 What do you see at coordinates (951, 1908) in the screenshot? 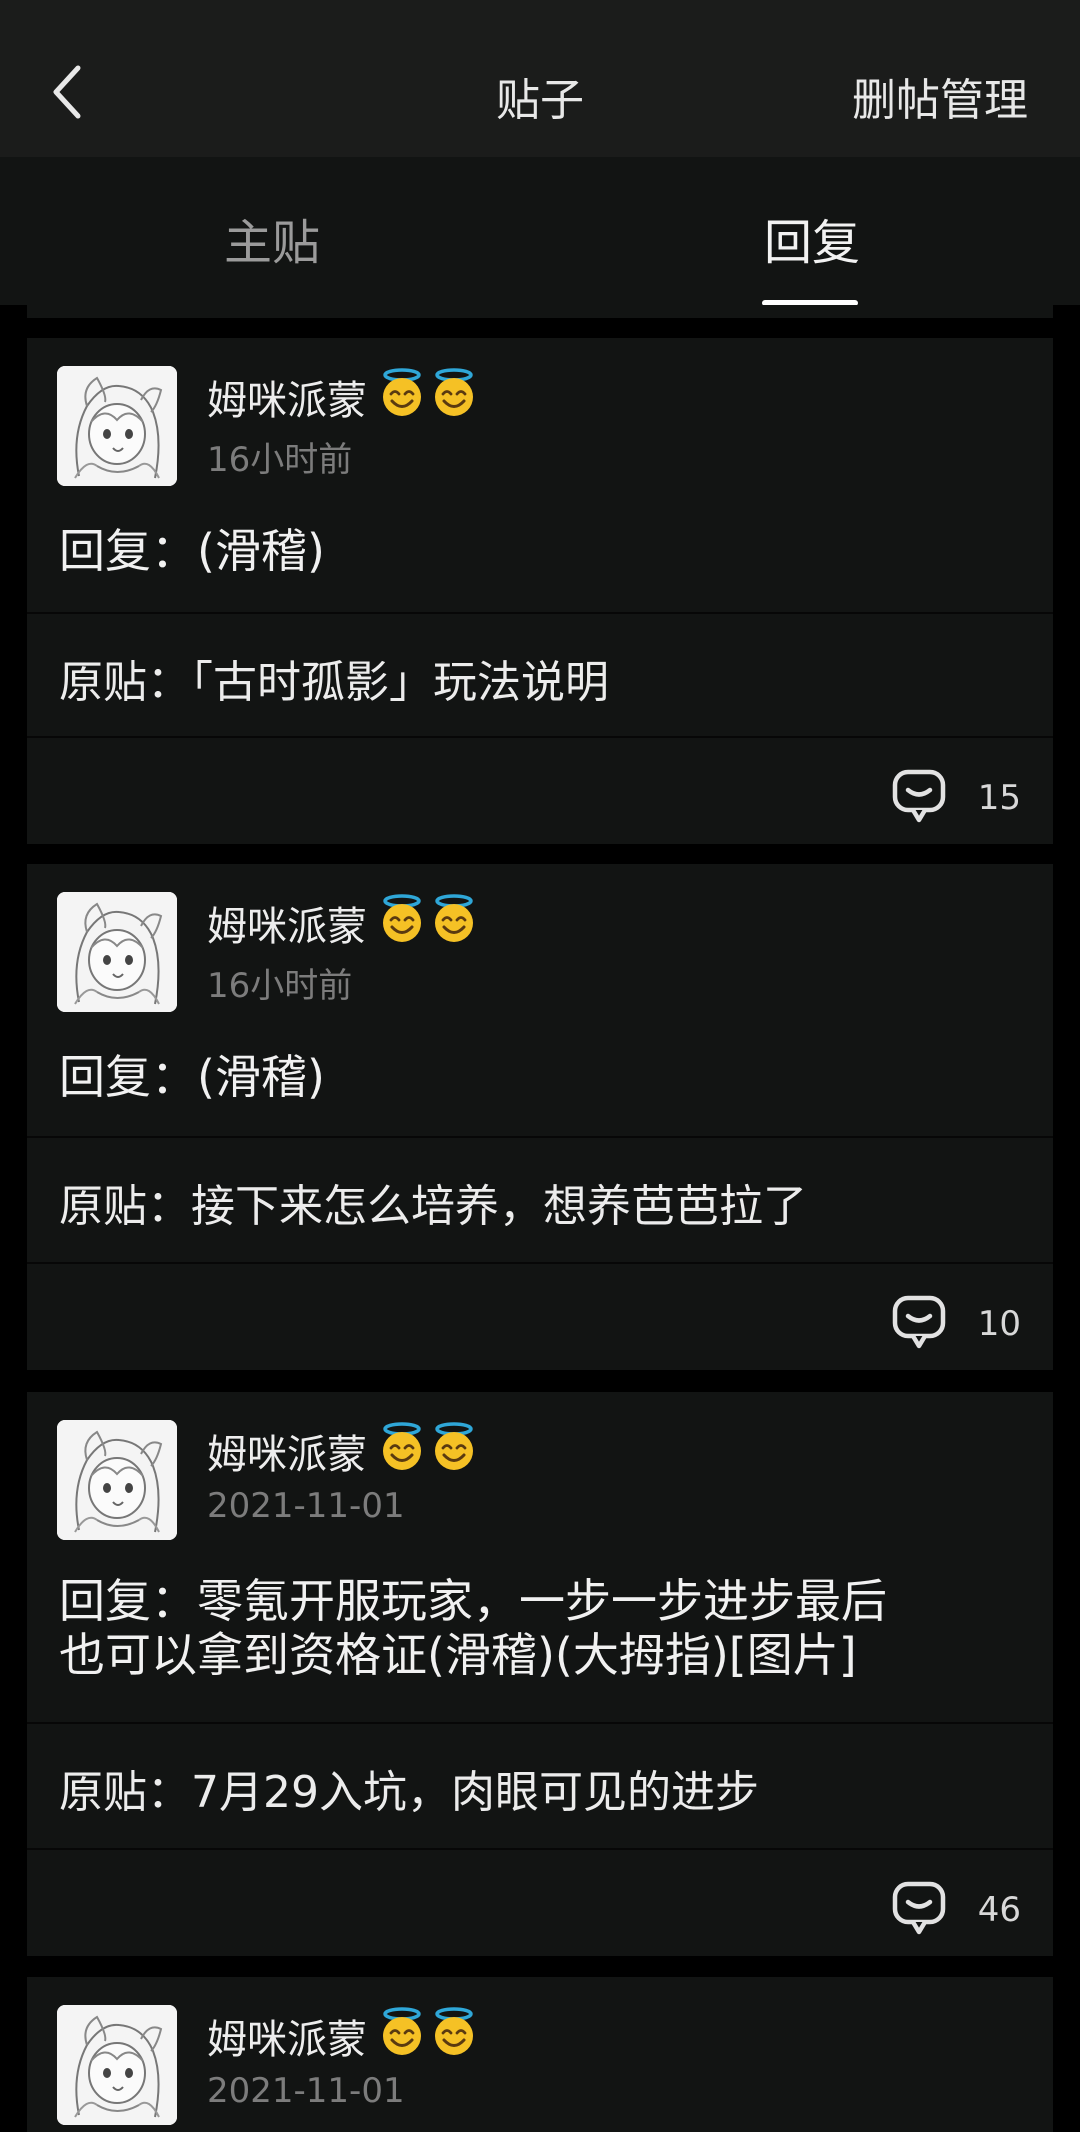
I see `comment-count-button: 46` at bounding box center [951, 1908].